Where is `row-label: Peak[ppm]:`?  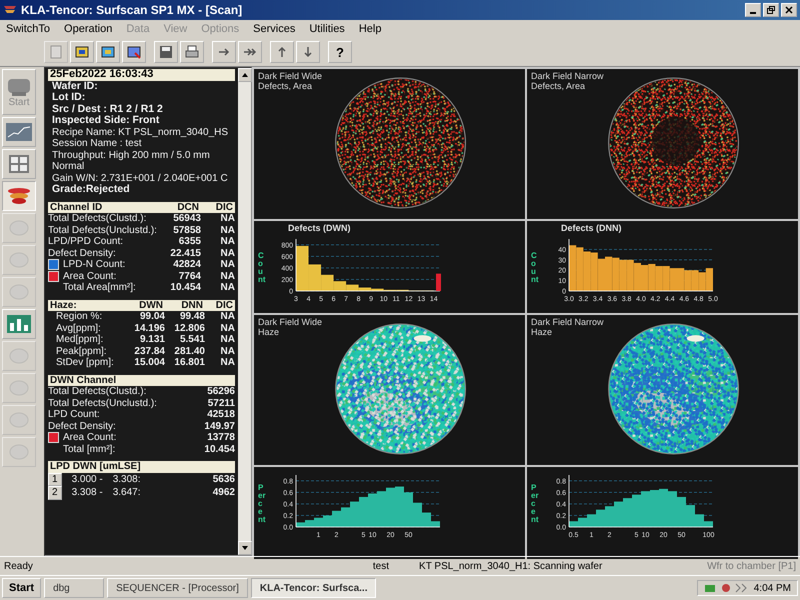 row-label: Peak[ppm]: is located at coordinates (81, 351).